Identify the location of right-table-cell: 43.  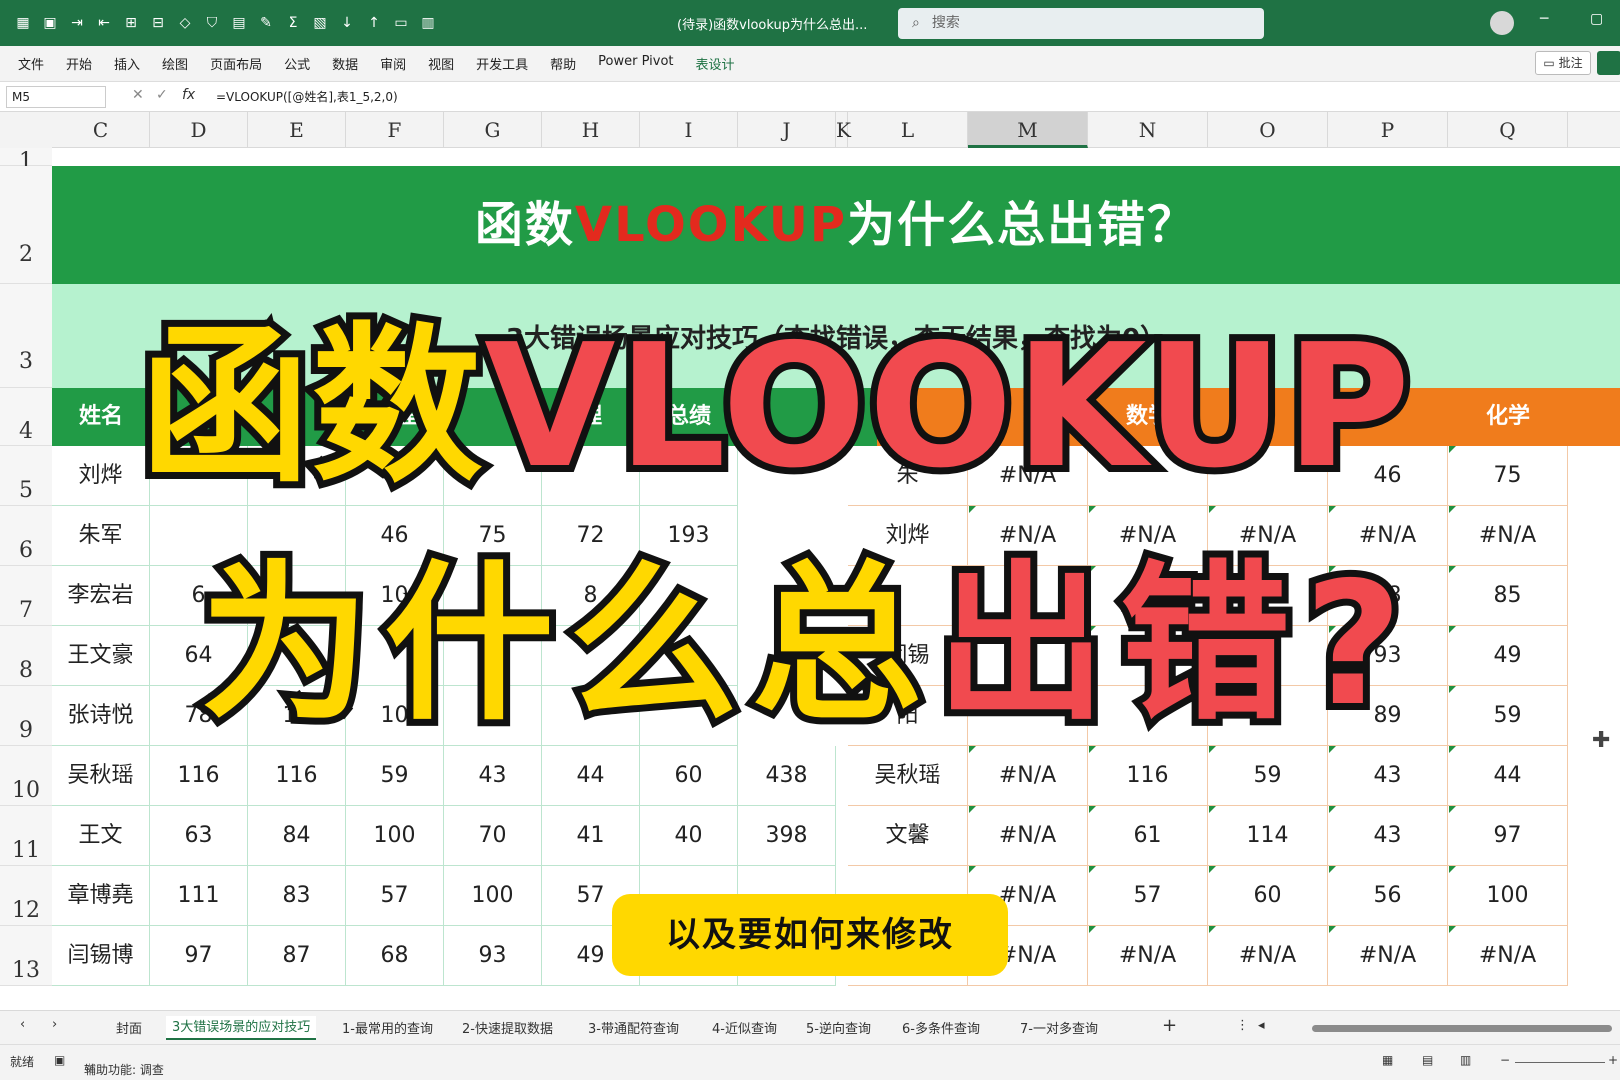
(1388, 836).